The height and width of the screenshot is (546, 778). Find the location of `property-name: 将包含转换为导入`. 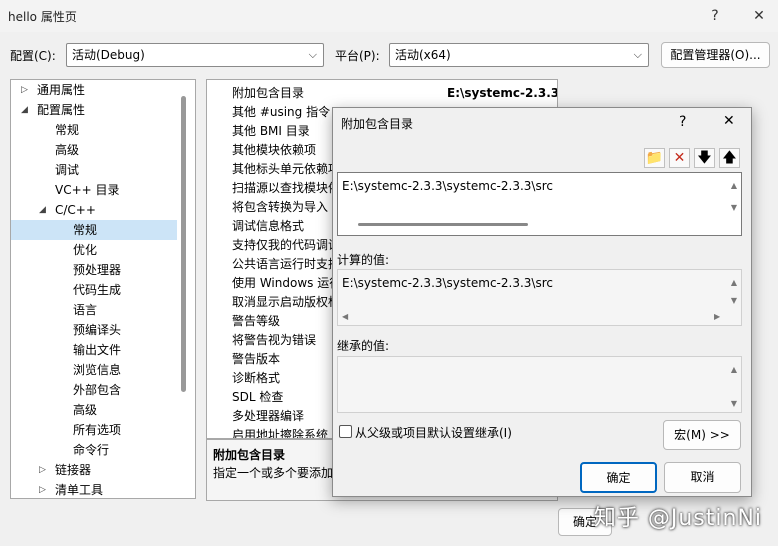

property-name: 将包含转换为导入 is located at coordinates (280, 207).